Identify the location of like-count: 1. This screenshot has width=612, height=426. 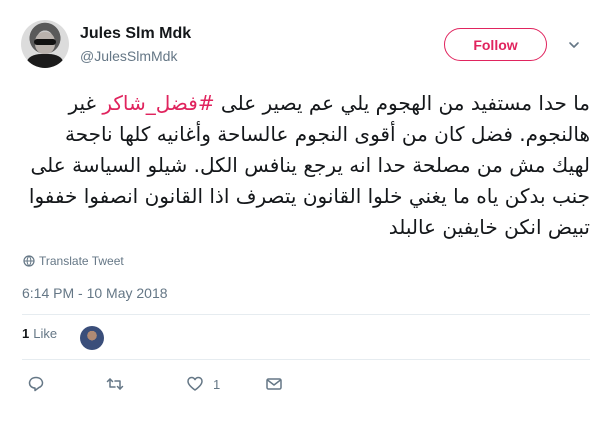
(217, 384).